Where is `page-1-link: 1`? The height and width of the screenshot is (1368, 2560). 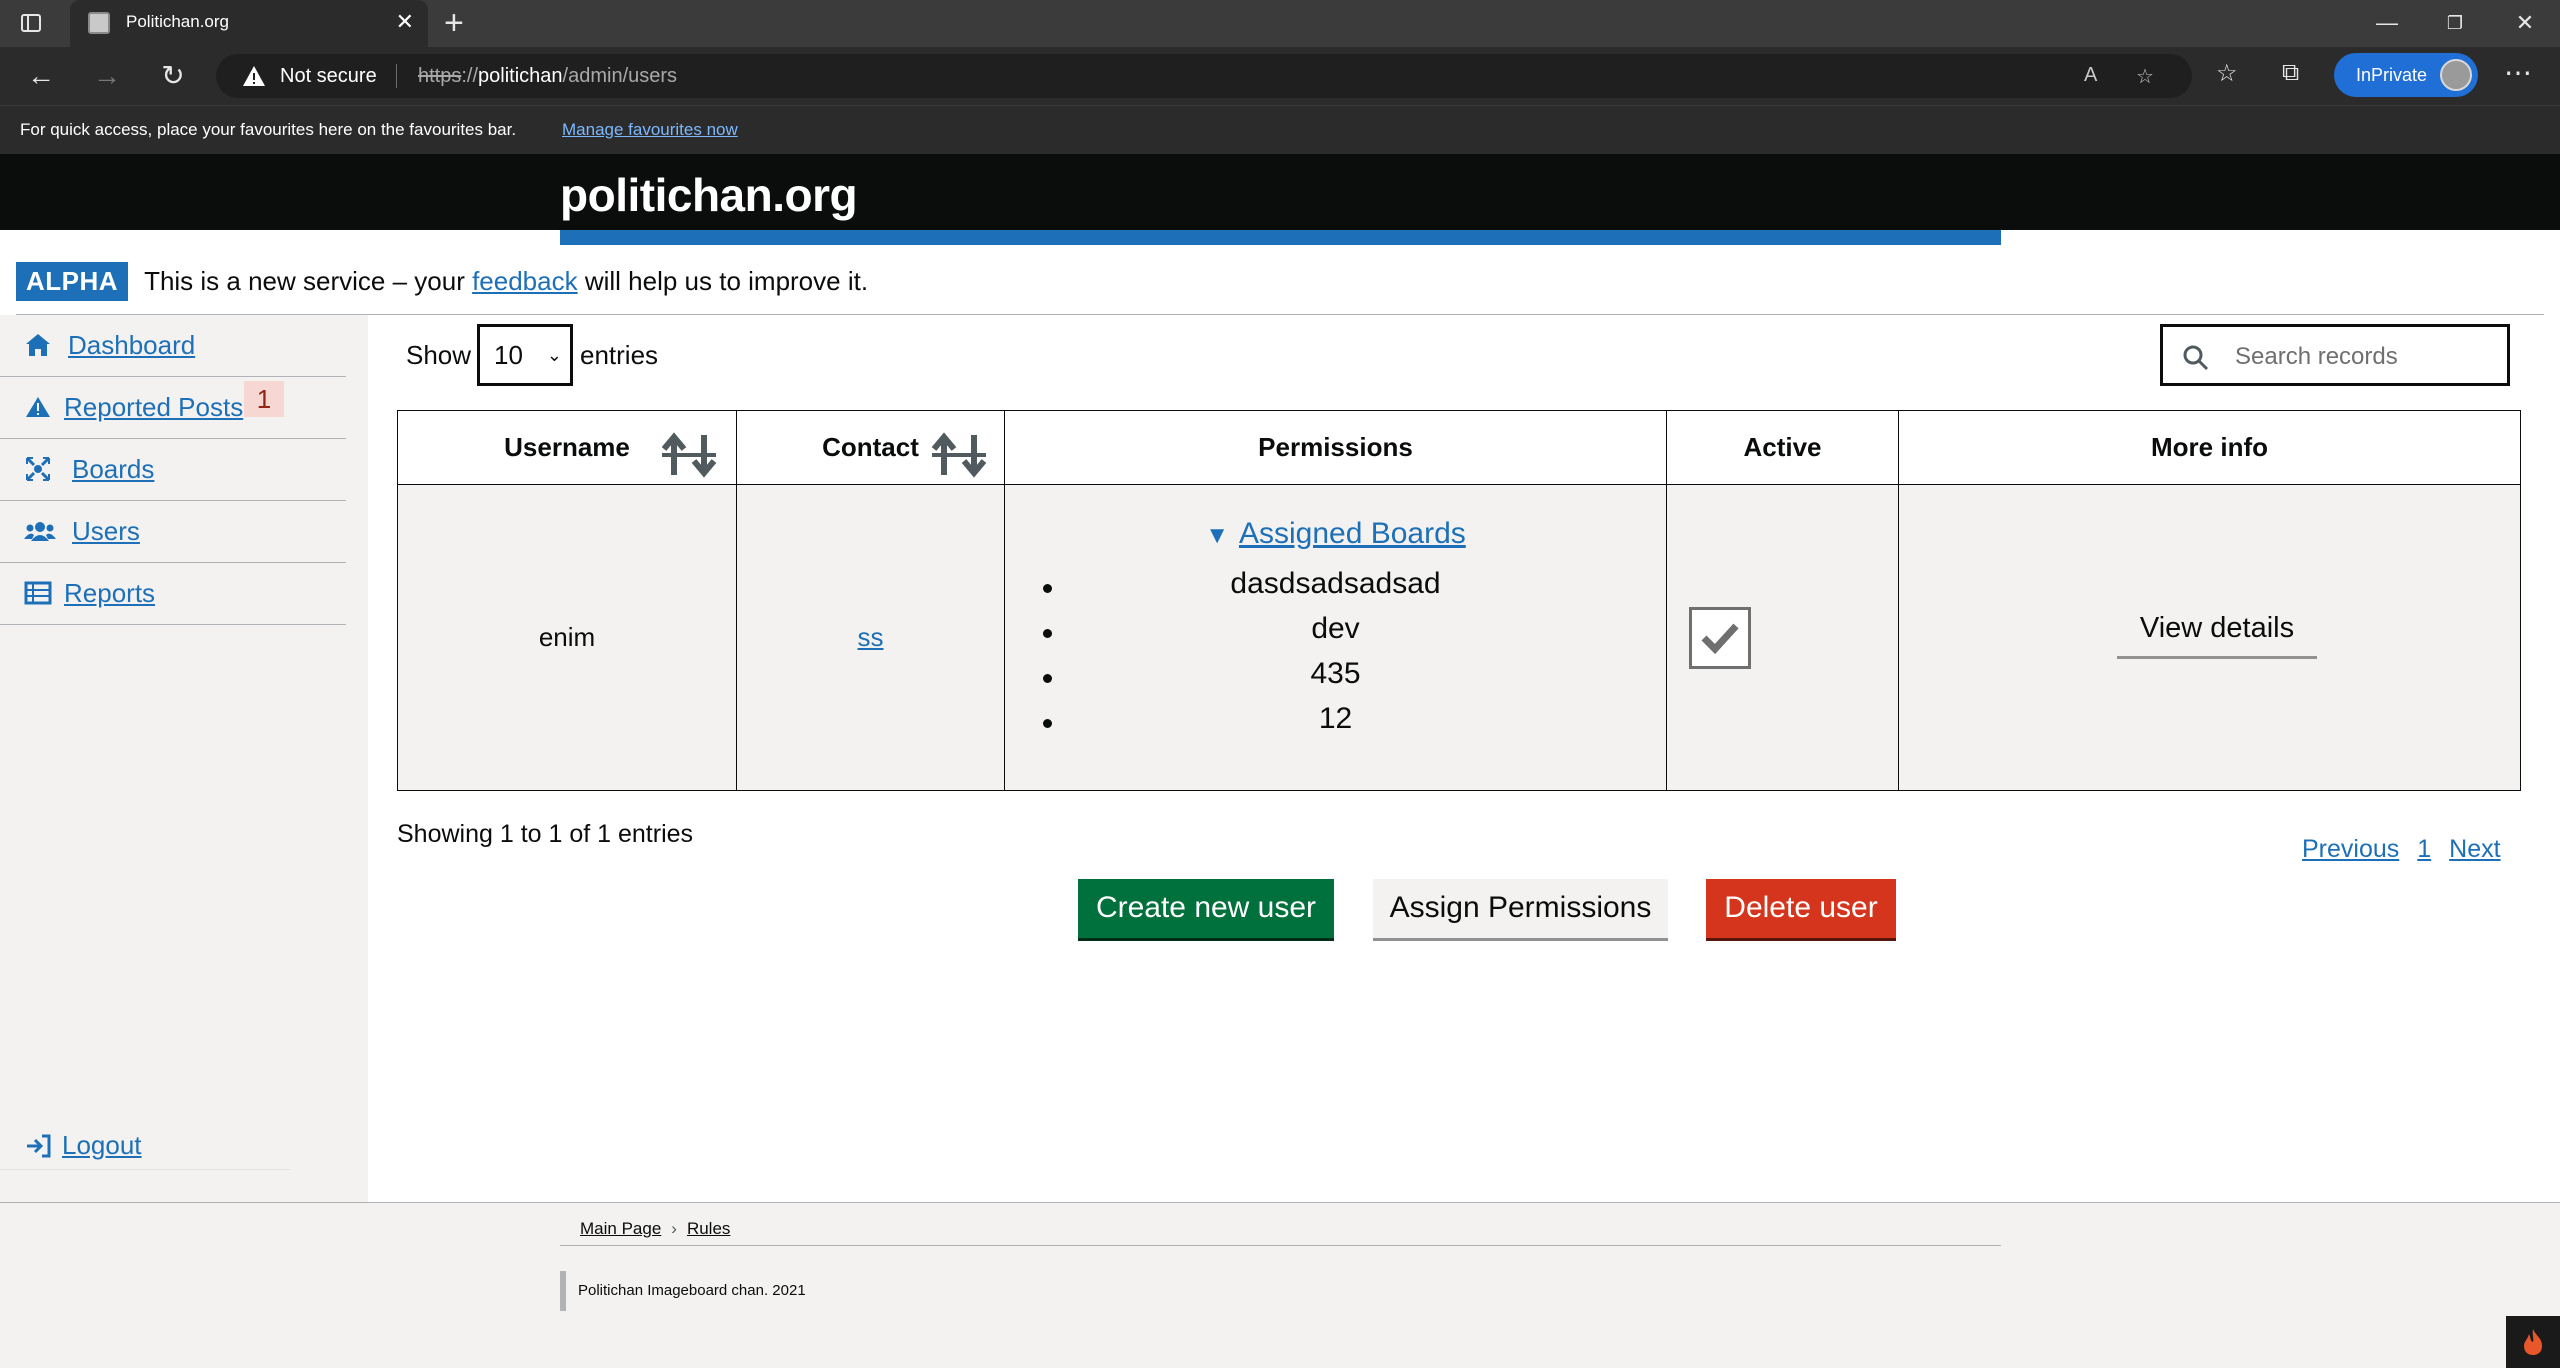
page-1-link: 1 is located at coordinates (2424, 849).